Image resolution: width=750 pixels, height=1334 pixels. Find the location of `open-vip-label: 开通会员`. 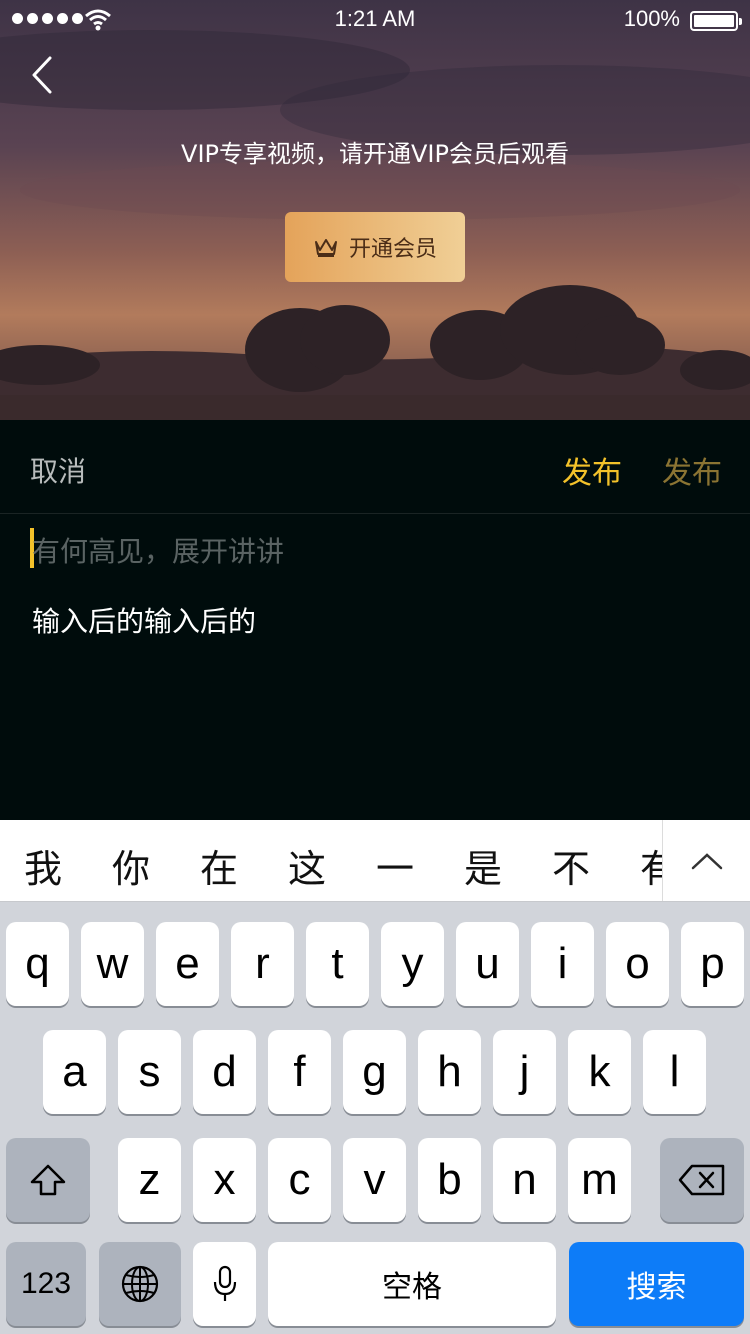

open-vip-label: 开通会员 is located at coordinates (392, 249).